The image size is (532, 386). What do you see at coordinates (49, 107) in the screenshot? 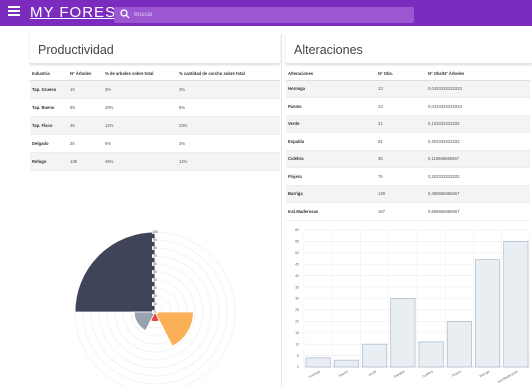
I see `table-cell: Tap. Bueno` at bounding box center [49, 107].